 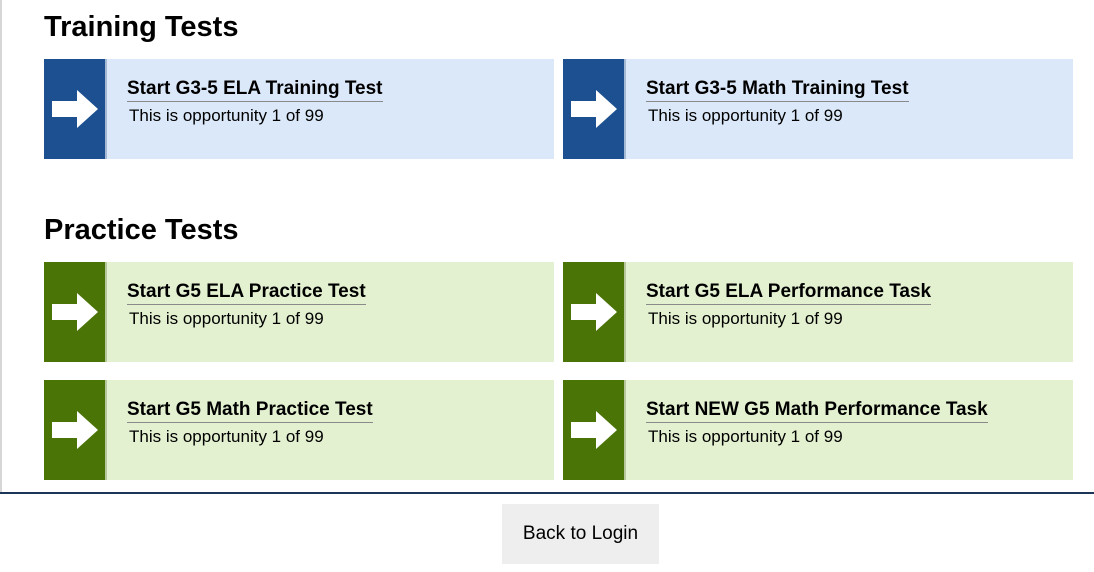 What do you see at coordinates (255, 89) in the screenshot?
I see `tile-title-link: Start G3-5 ELA Training Test` at bounding box center [255, 89].